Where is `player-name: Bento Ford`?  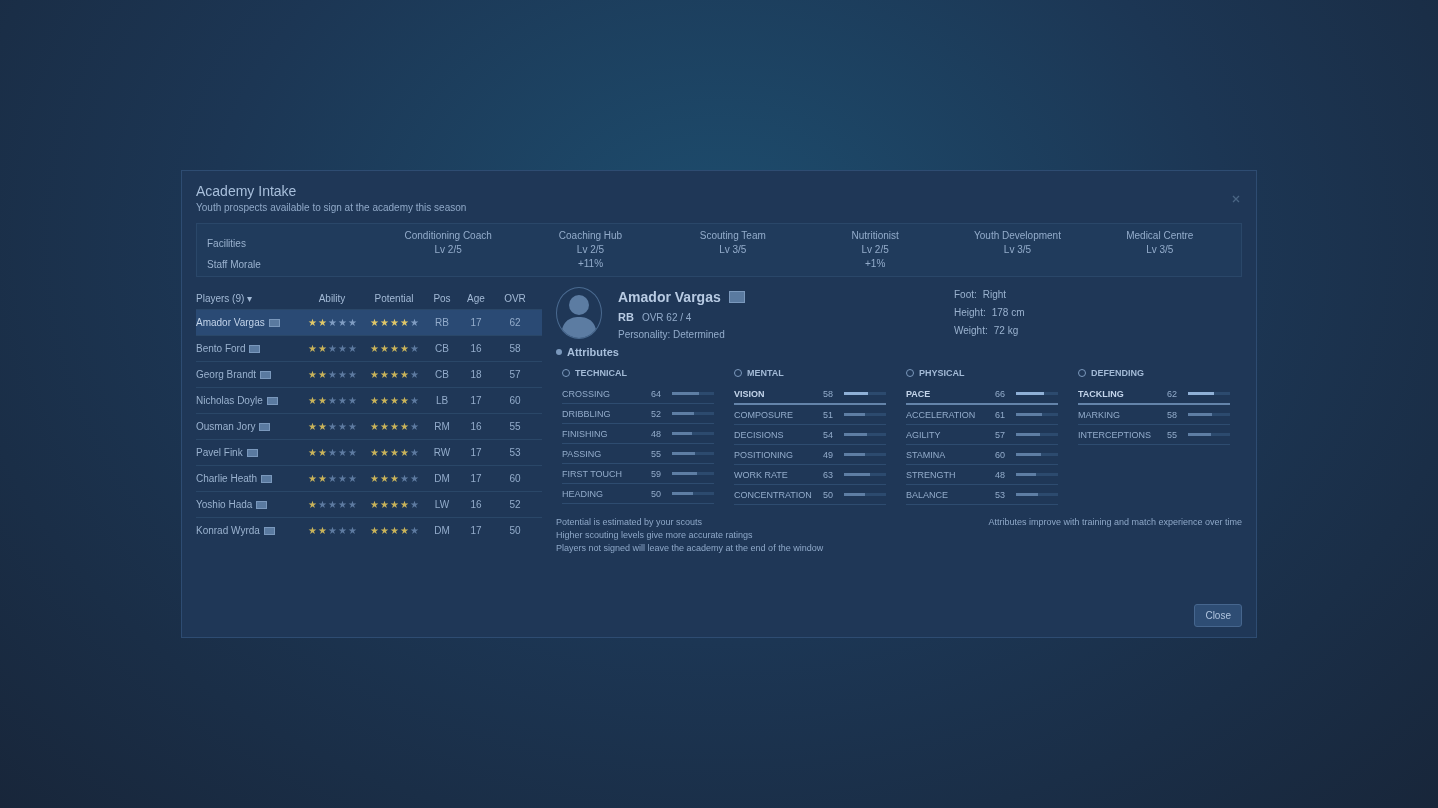 player-name: Bento Ford is located at coordinates (221, 348).